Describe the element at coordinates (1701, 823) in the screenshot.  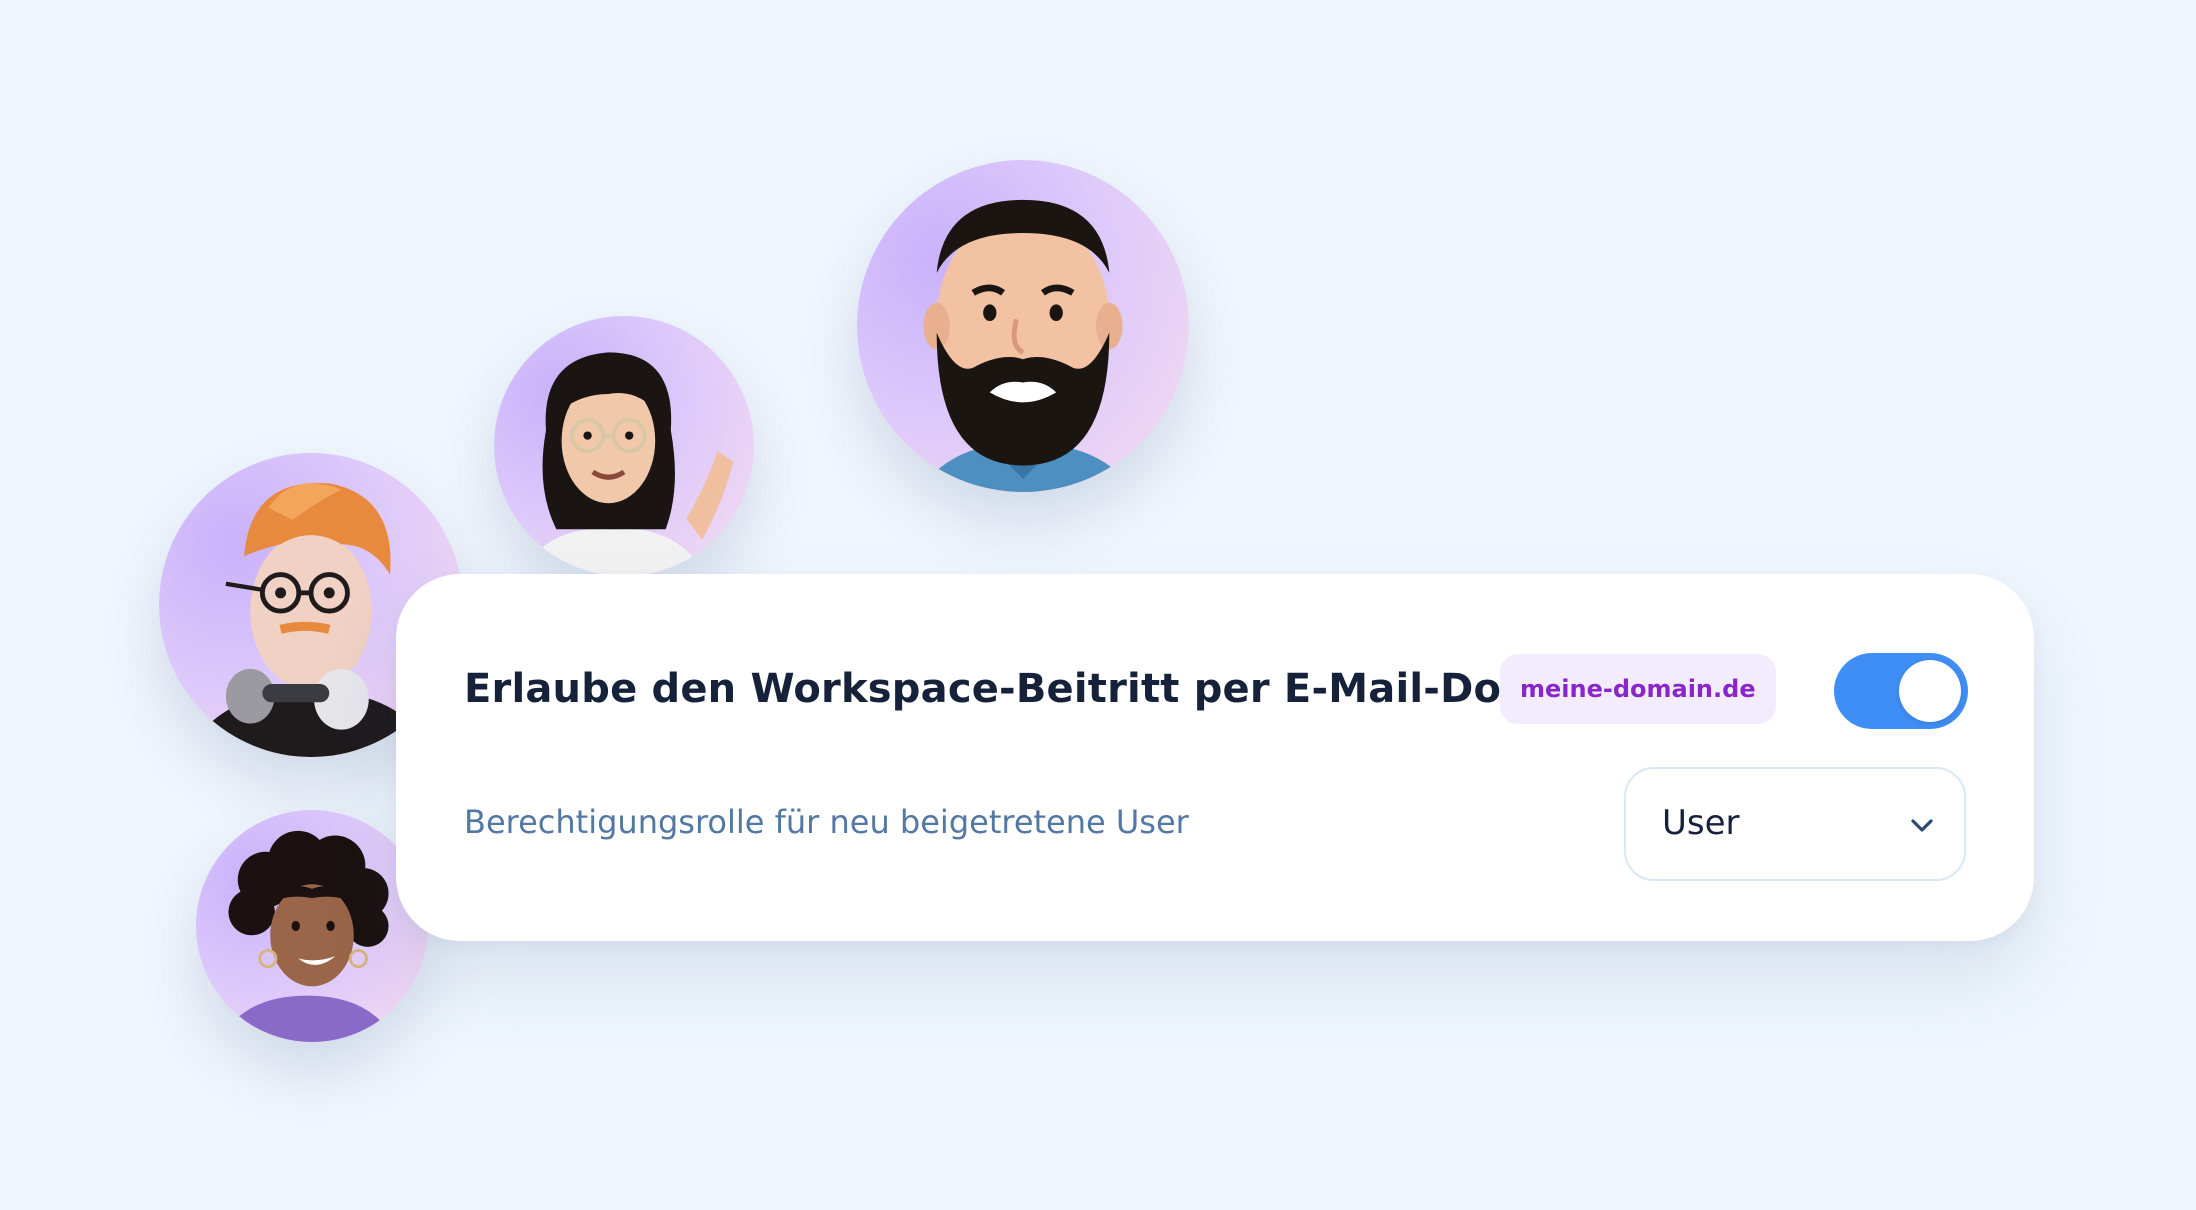
I see `role-select-value: User` at that location.